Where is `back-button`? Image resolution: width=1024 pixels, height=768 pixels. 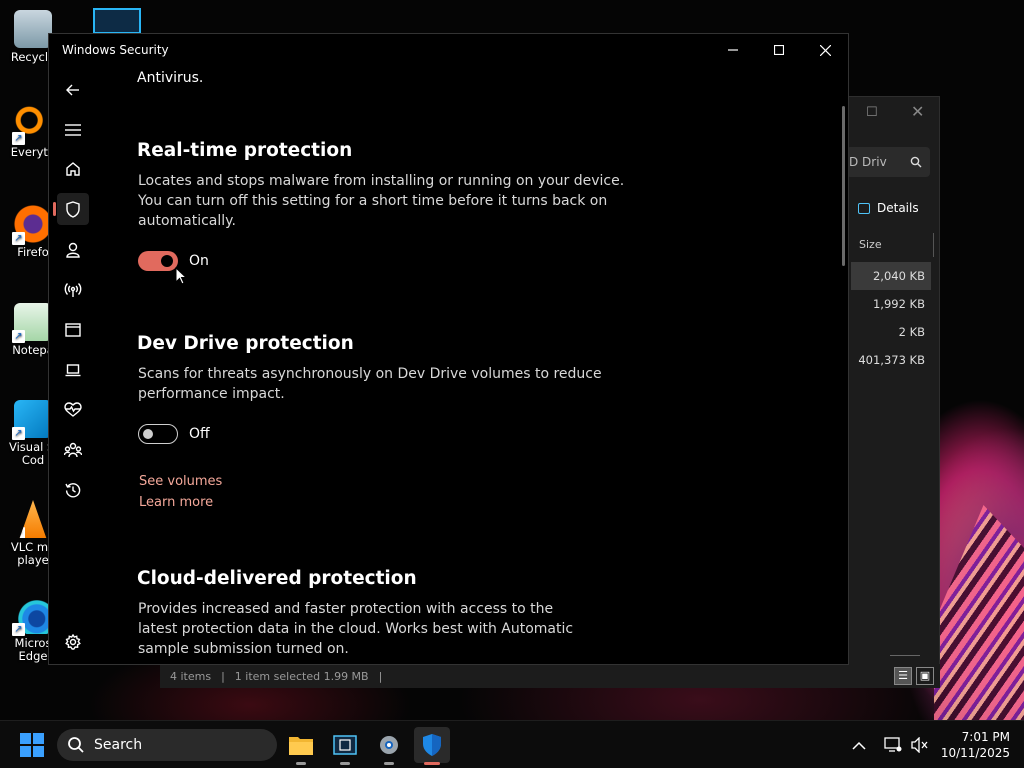 back-button is located at coordinates (73, 90).